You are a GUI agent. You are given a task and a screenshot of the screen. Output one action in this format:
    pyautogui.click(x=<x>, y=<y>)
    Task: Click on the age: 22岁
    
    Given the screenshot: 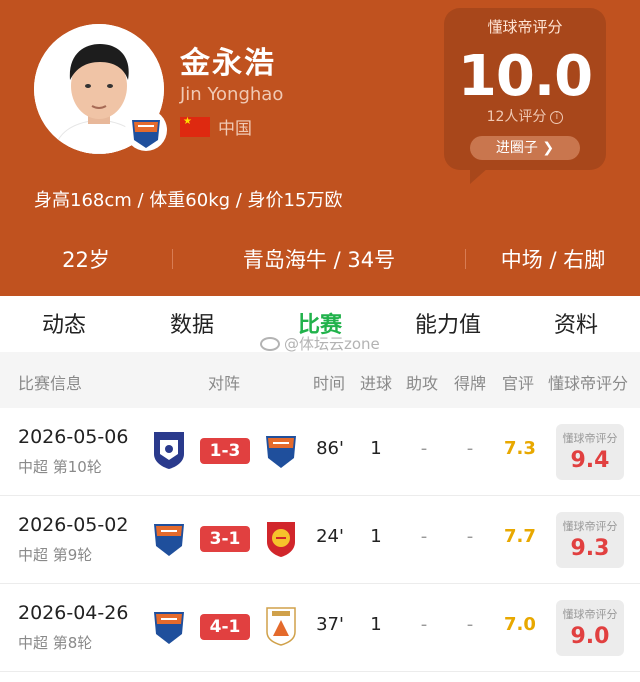 What is the action you would take?
    pyautogui.click(x=86, y=260)
    